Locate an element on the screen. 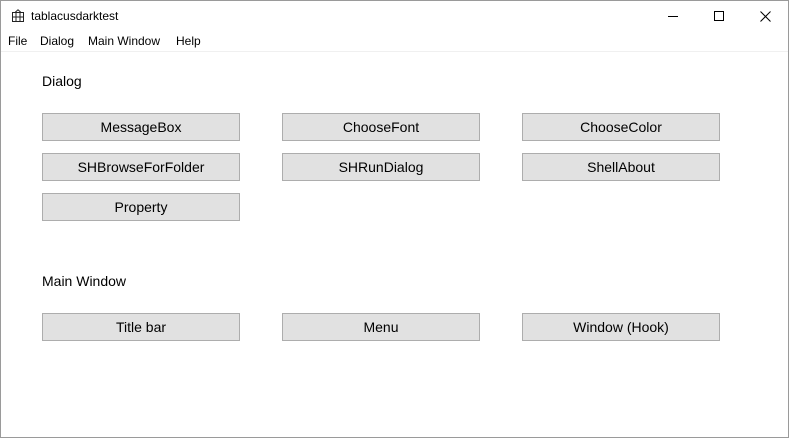 The height and width of the screenshot is (438, 789). dialog-section-label: Dialog is located at coordinates (62, 81).